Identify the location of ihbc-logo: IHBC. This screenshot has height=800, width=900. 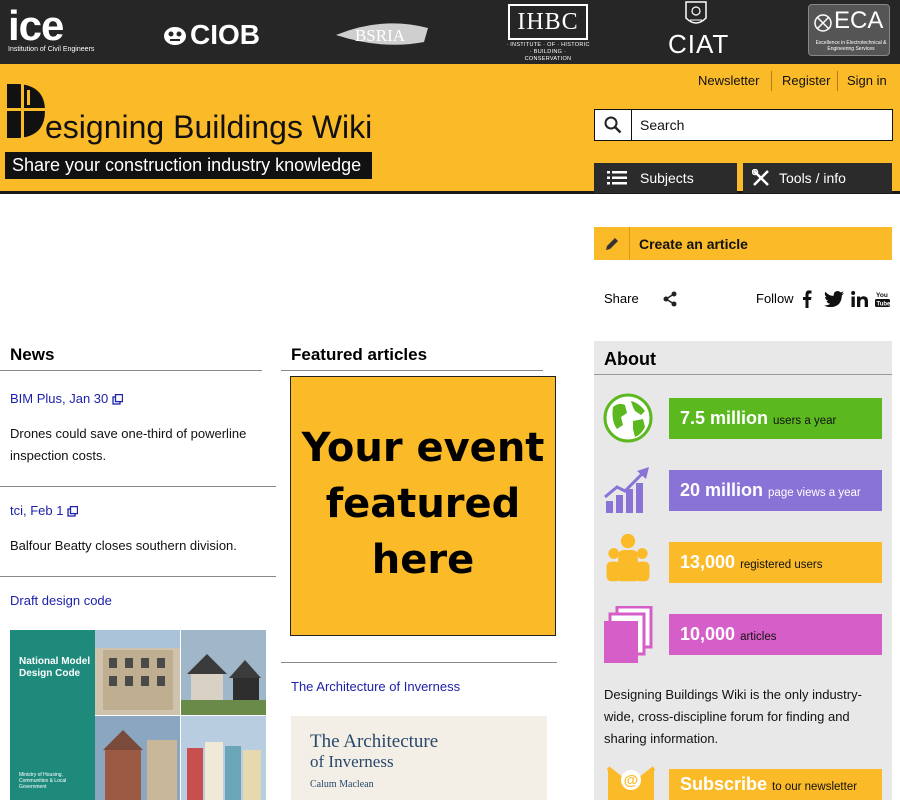
(548, 22).